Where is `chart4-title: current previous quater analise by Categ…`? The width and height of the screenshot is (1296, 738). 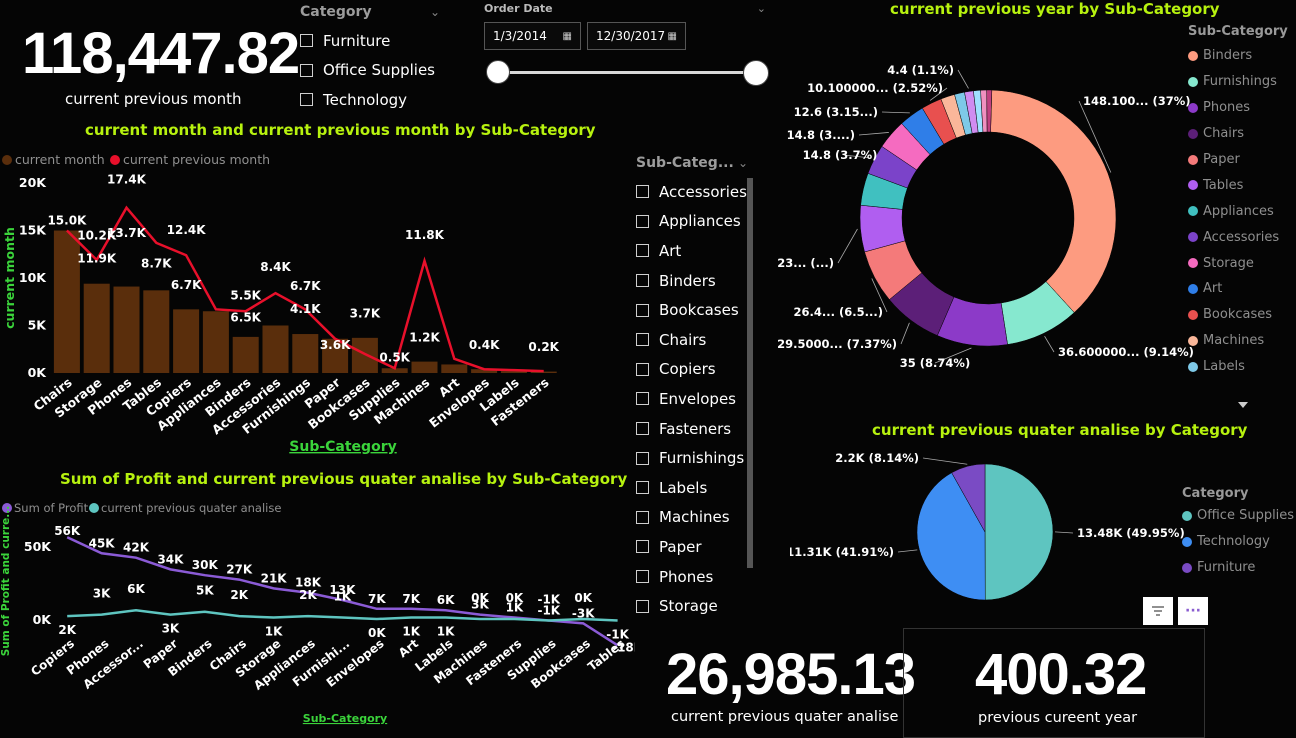
chart4-title: current previous quater analise by Categ… is located at coordinates (1059, 430).